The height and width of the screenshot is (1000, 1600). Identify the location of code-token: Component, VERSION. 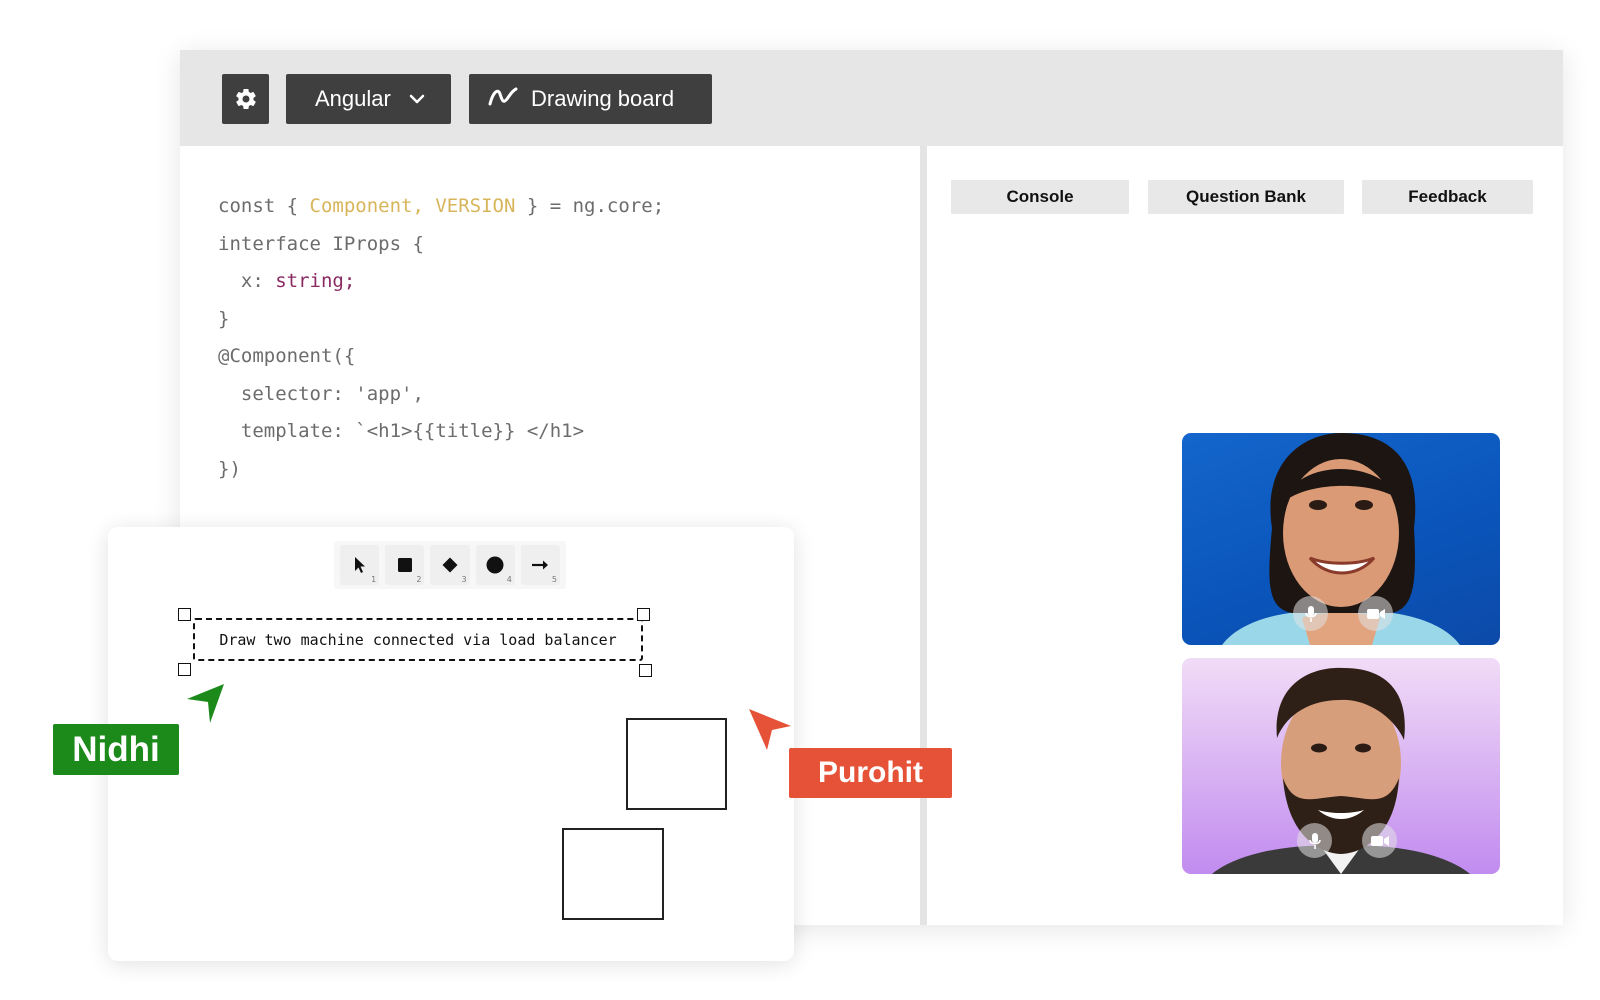
(412, 206).